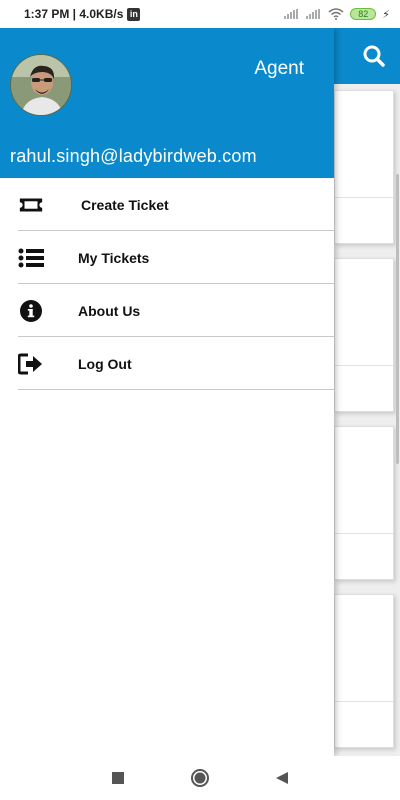 The width and height of the screenshot is (400, 800). Describe the element at coordinates (31, 205) in the screenshot. I see `ticket-icon` at that location.